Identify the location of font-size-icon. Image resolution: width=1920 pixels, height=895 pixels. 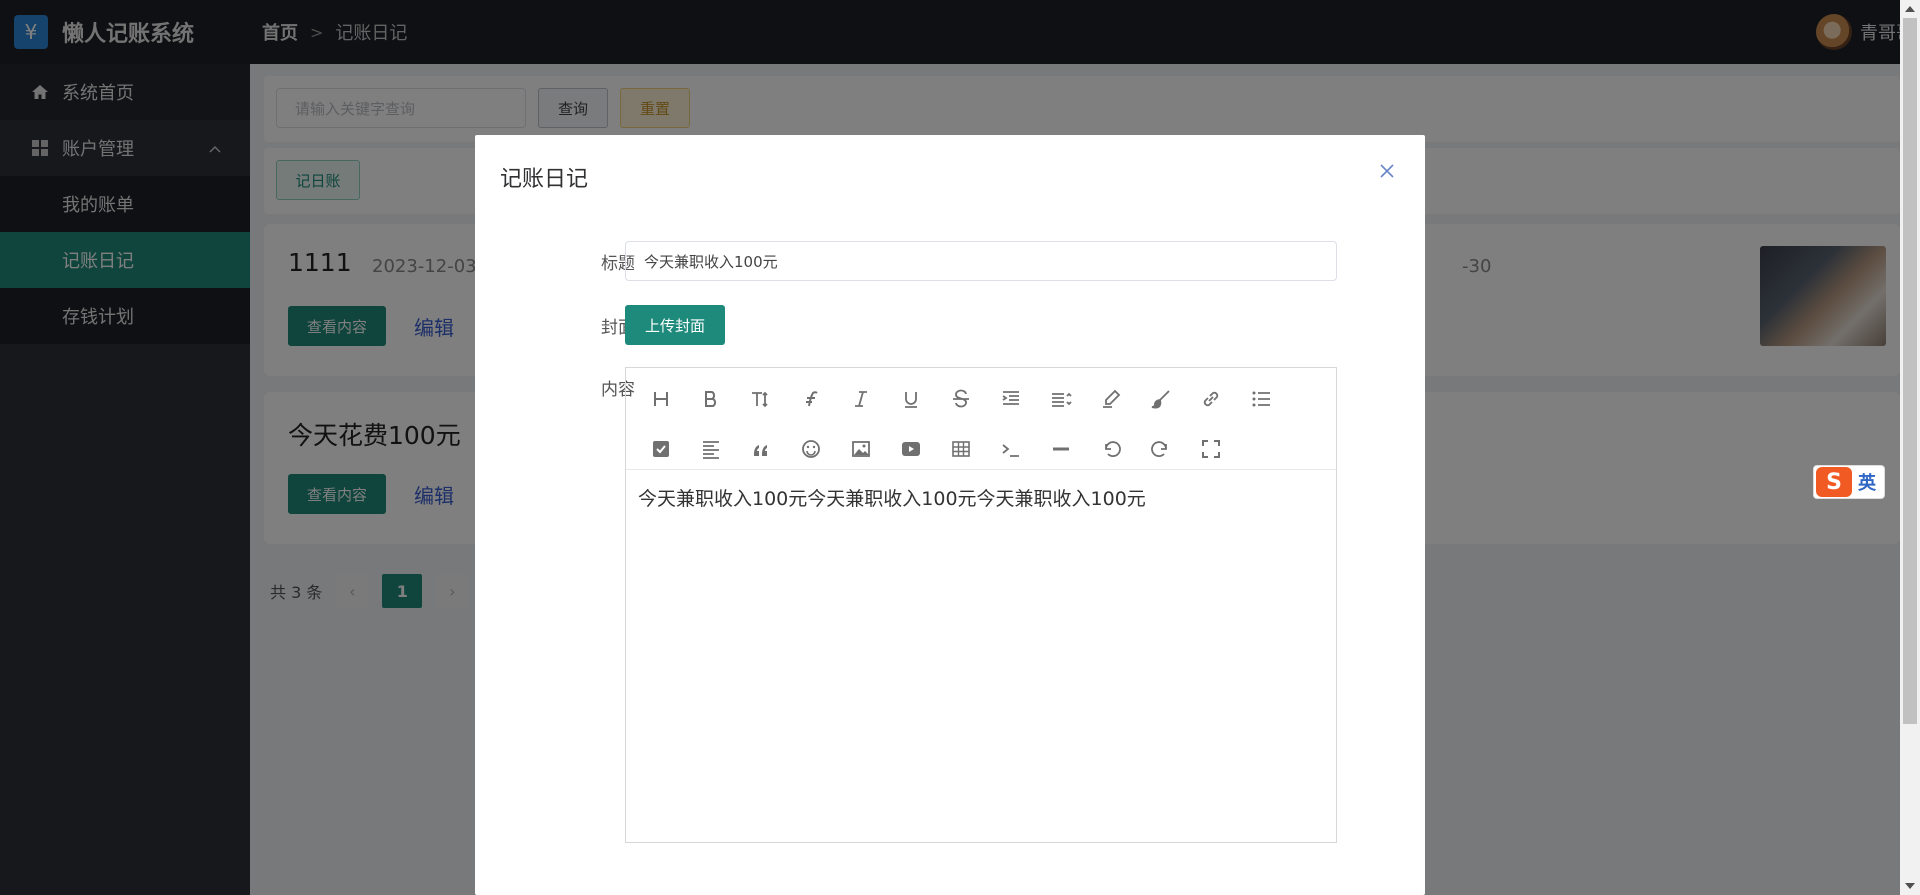
(761, 399).